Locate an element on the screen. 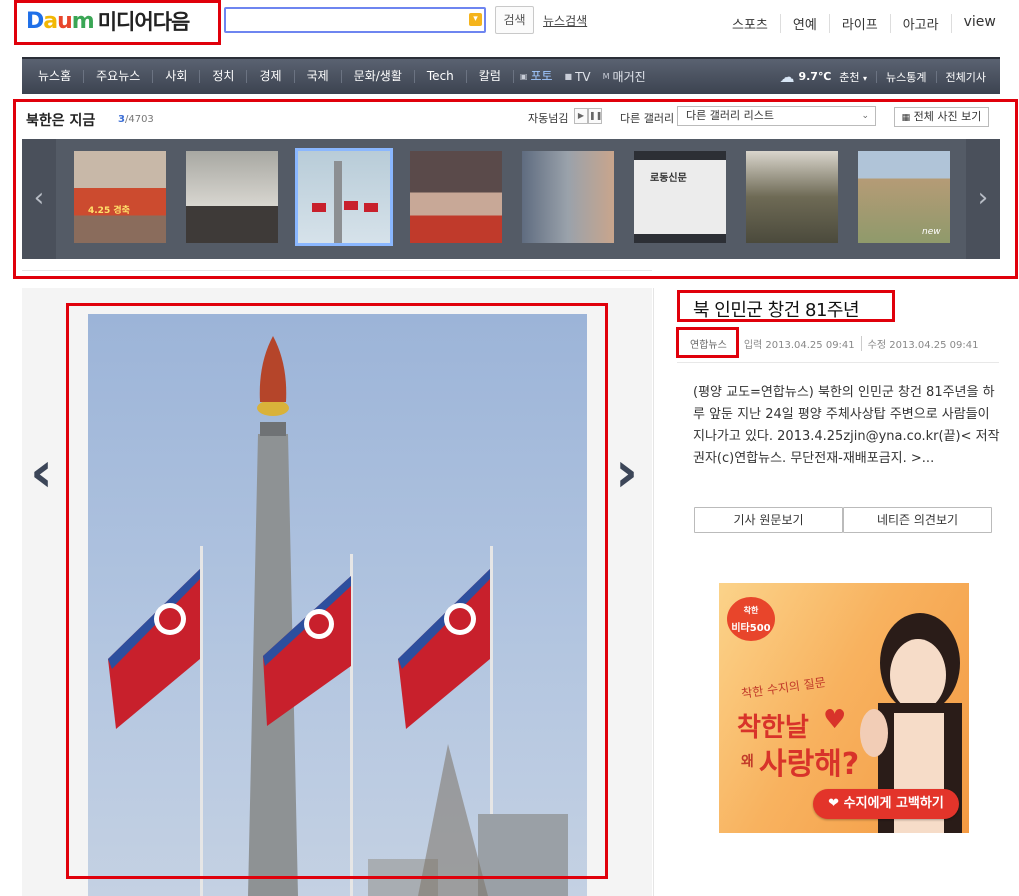 Image resolution: width=1019 pixels, height=896 pixels. ad-headline-small: 왜 is located at coordinates (747, 762).